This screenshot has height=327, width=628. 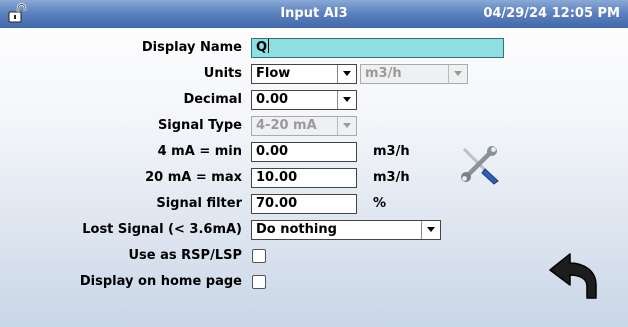 I want to click on use-rsp-checkbox, so click(x=259, y=256).